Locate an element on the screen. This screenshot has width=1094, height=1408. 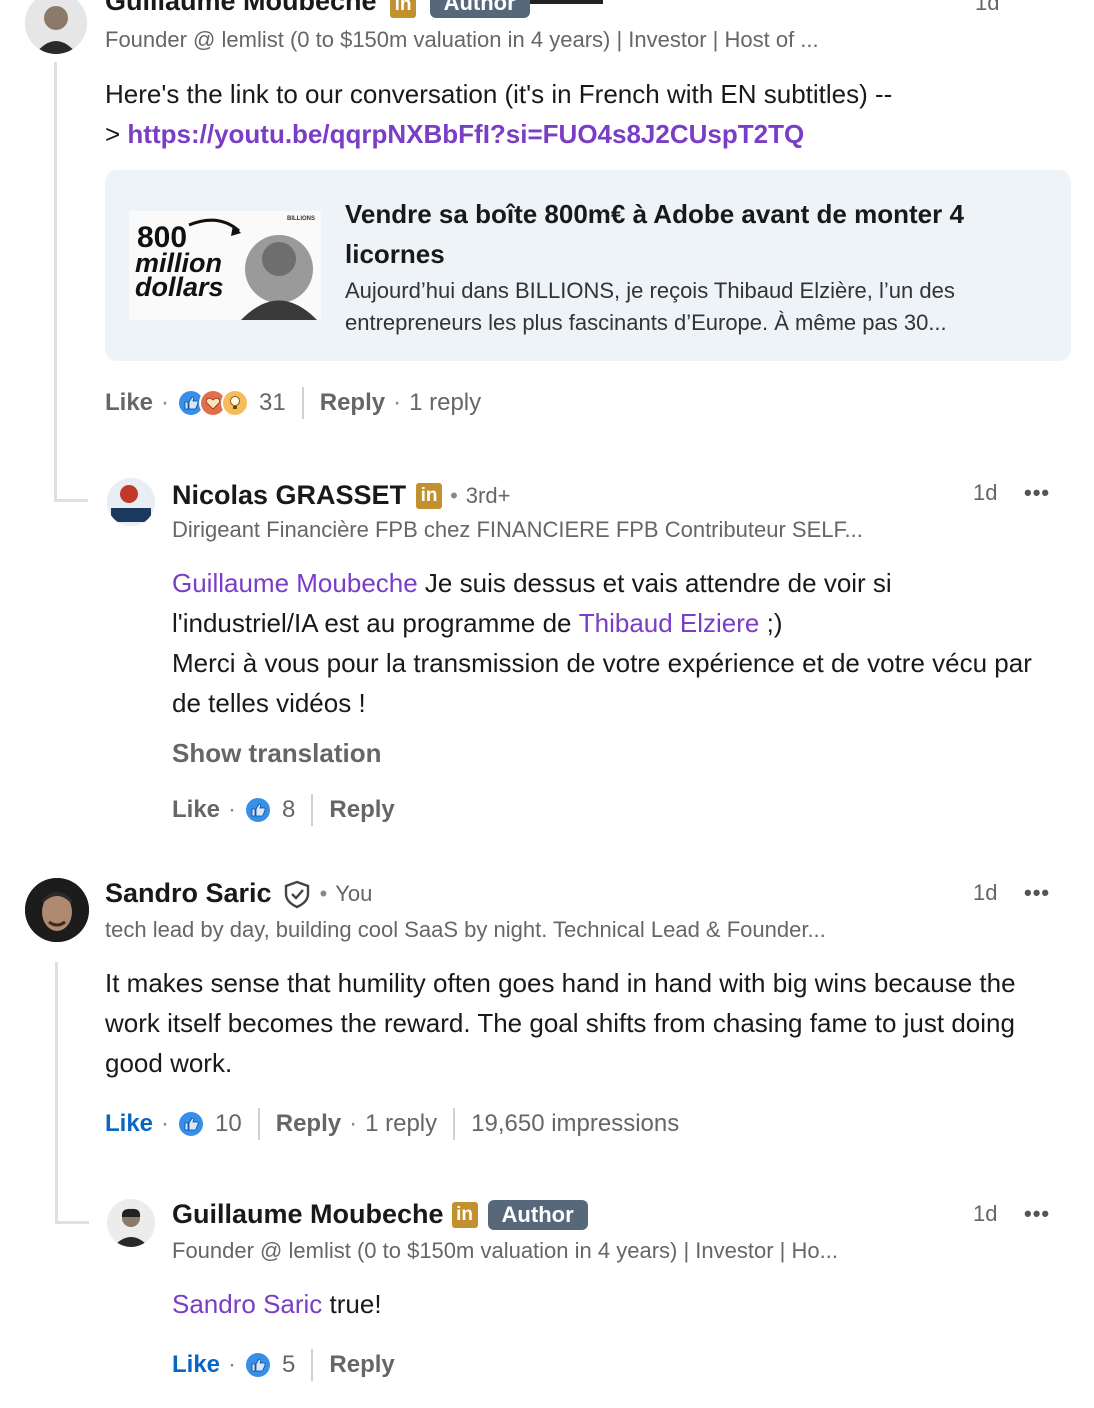
mention-link: Thibaud Elziere is located at coordinates (669, 623).